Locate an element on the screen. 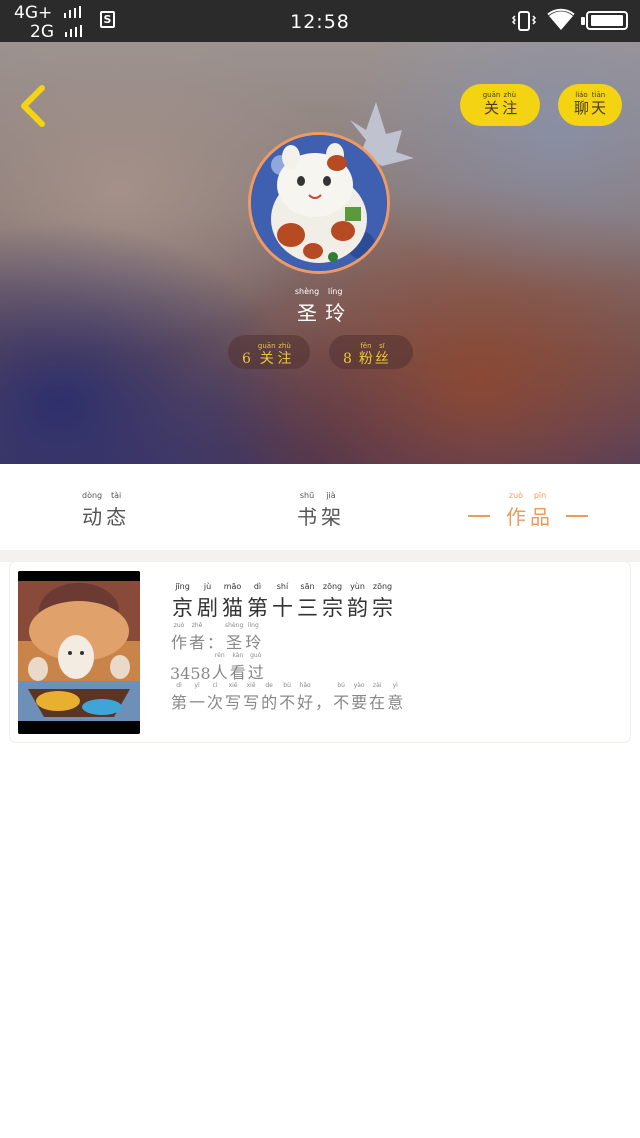  ruby-char: rén 人 is located at coordinates (220, 667).